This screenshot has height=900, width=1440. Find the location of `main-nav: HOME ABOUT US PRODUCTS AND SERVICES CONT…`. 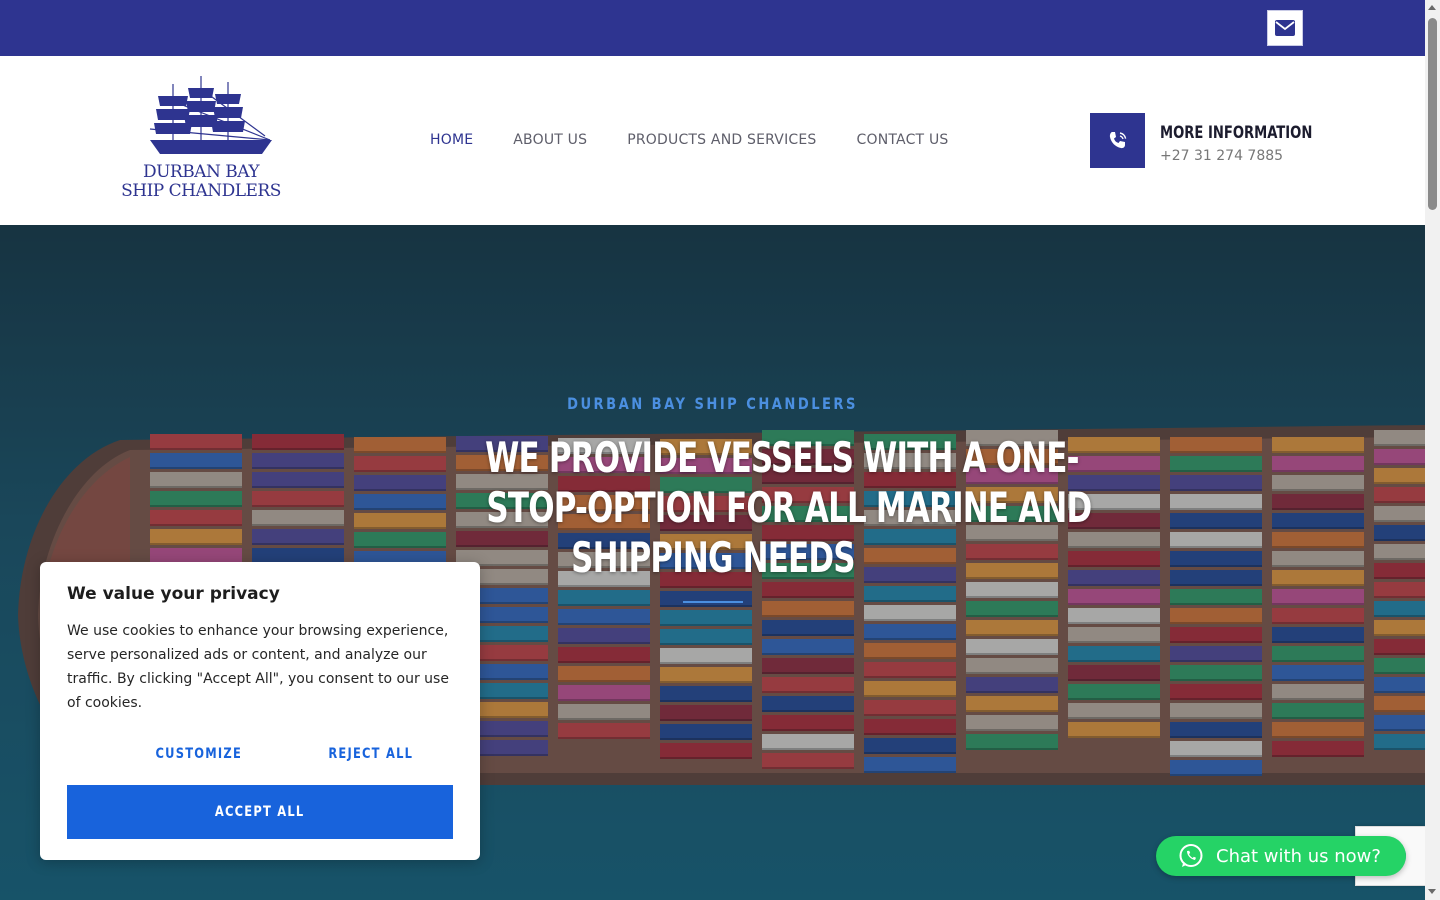

main-nav: HOME ABOUT US PRODUCTS AND SERVICES CONT… is located at coordinates (689, 140).